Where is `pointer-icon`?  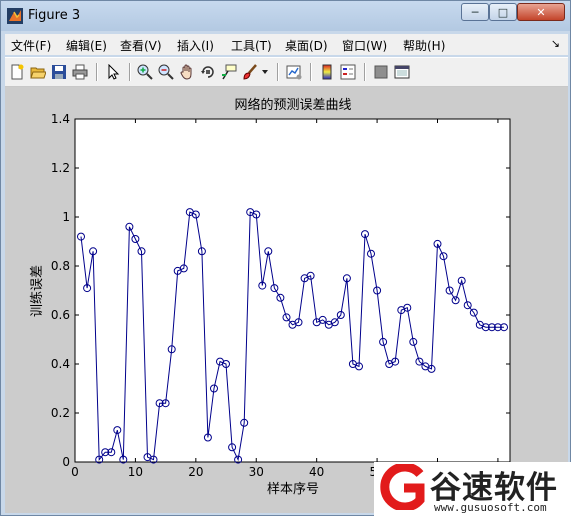 pointer-icon is located at coordinates (113, 72).